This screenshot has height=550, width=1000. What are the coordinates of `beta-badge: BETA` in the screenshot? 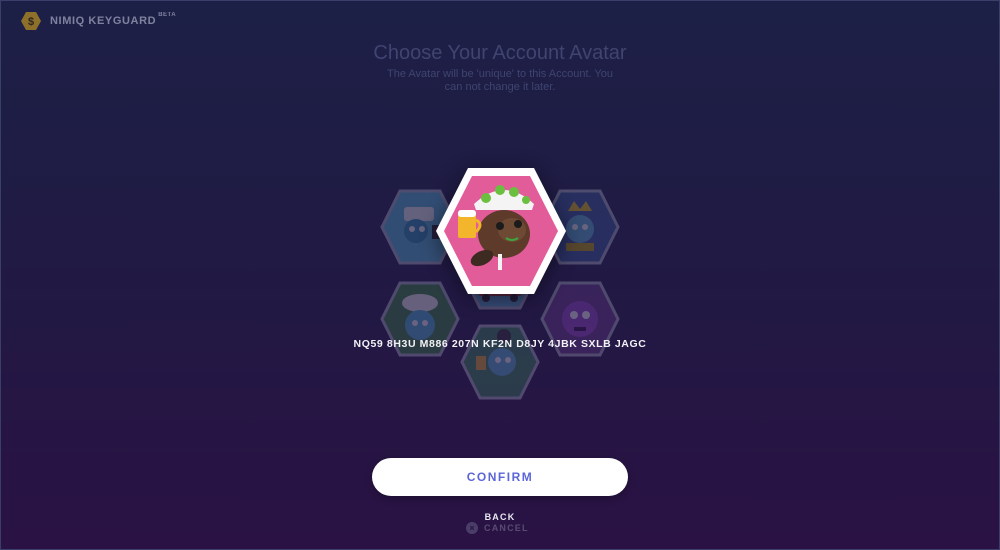 It's located at (167, 15).